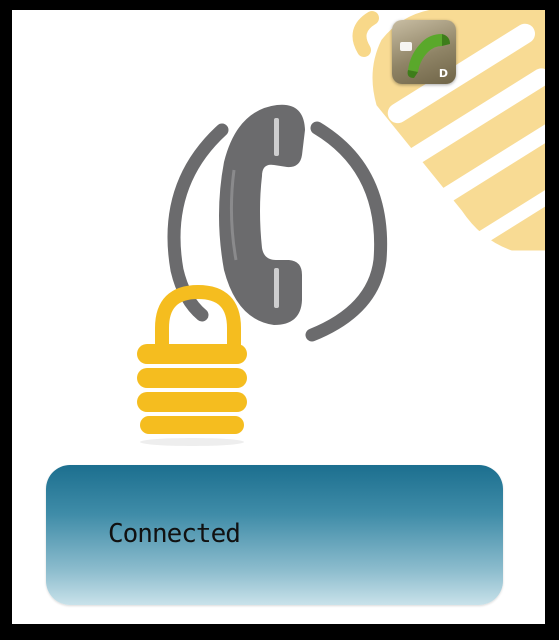  What do you see at coordinates (443, 73) in the screenshot?
I see `app-icon-badge: D` at bounding box center [443, 73].